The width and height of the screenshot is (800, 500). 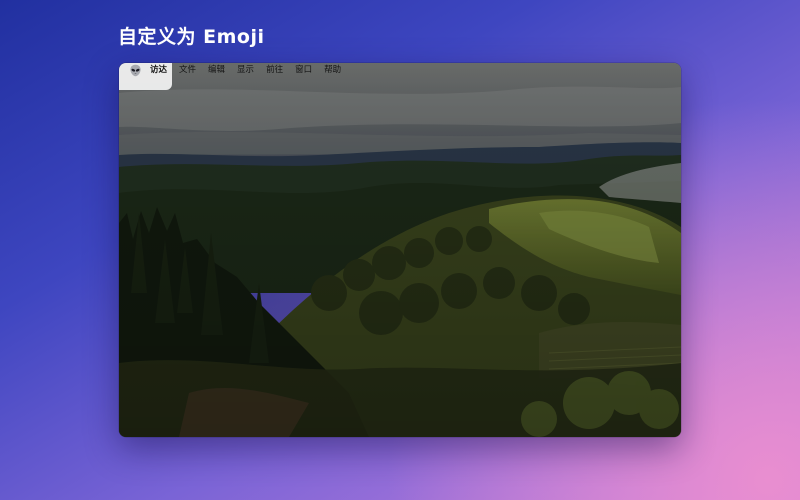 What do you see at coordinates (236, 70) in the screenshot?
I see `menu-row: 访达 文件 编辑 显示 前往 窗口 帮助` at bounding box center [236, 70].